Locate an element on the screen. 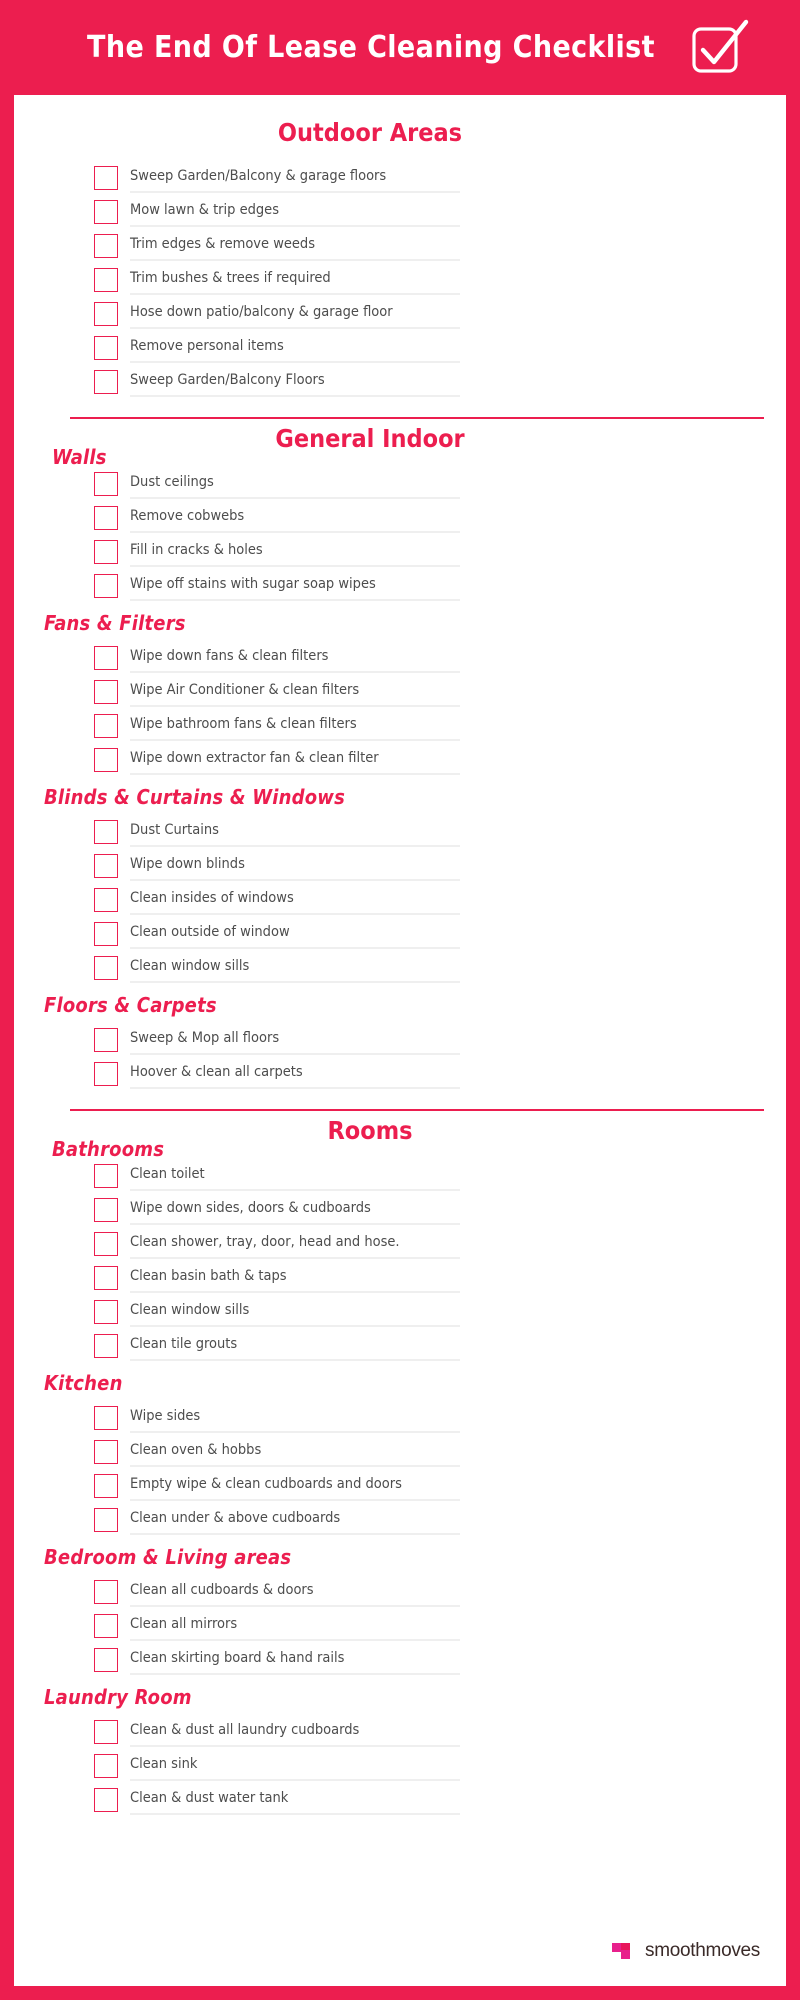 This screenshot has width=800, height=2000. checklist-row: Wipe sides is located at coordinates (400, 1416).